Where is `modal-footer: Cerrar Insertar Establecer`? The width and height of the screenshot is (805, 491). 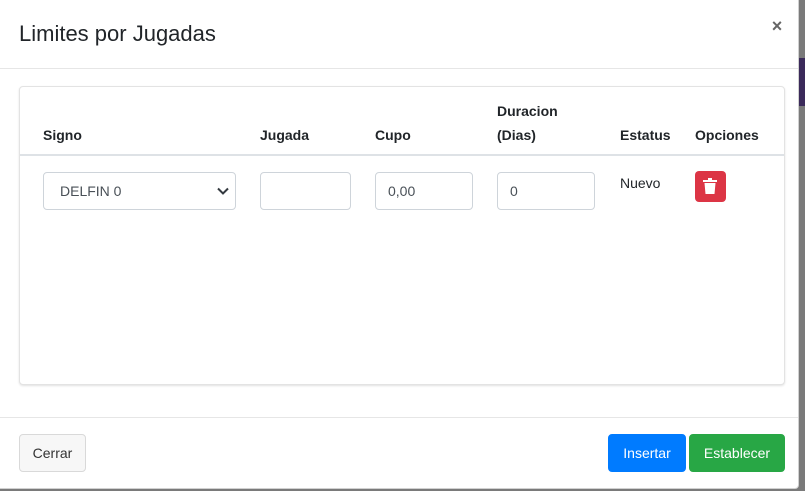 modal-footer: Cerrar Insertar Establecer is located at coordinates (399, 453).